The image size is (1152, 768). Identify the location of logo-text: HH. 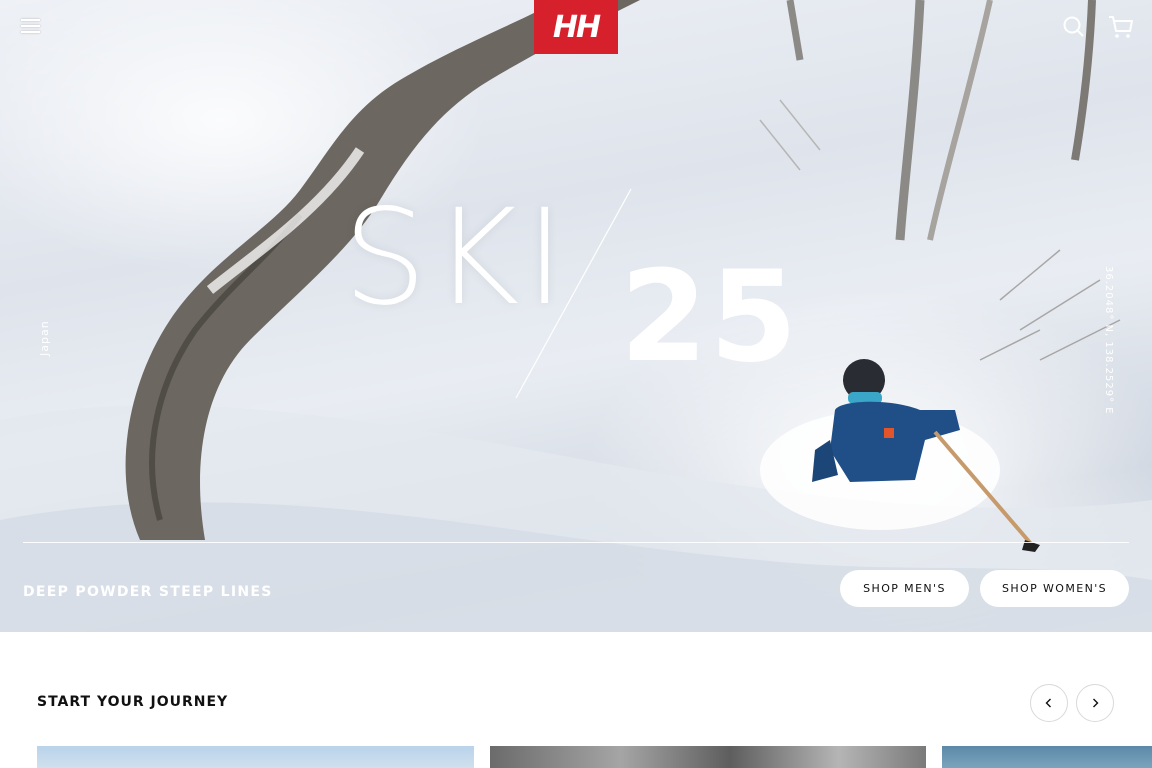
(576, 27).